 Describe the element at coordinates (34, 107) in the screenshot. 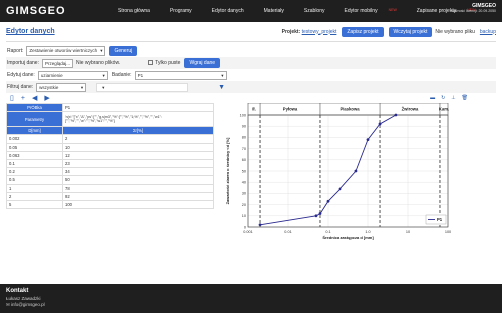

I see `meta-label: PrÓBka` at that location.